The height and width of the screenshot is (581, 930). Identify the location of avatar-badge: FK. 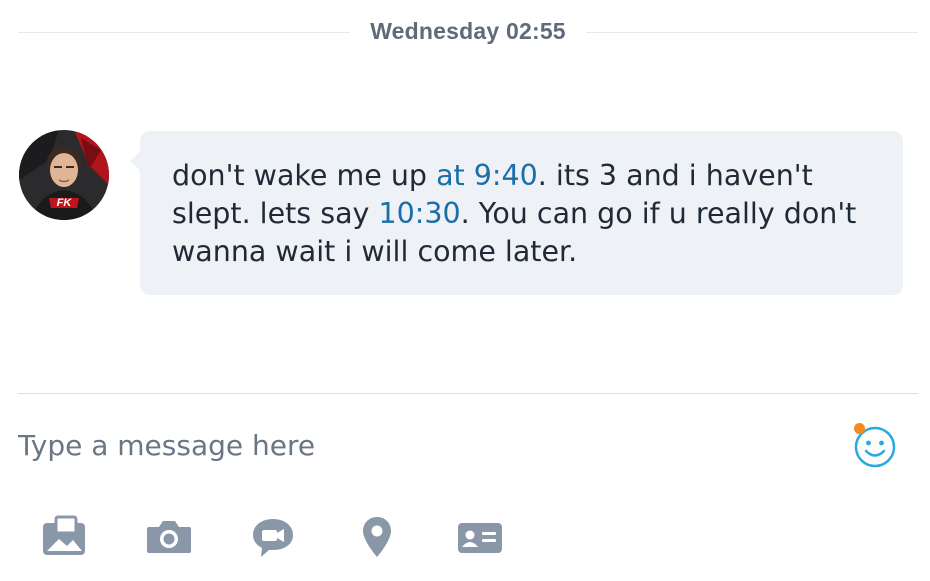
(65, 203).